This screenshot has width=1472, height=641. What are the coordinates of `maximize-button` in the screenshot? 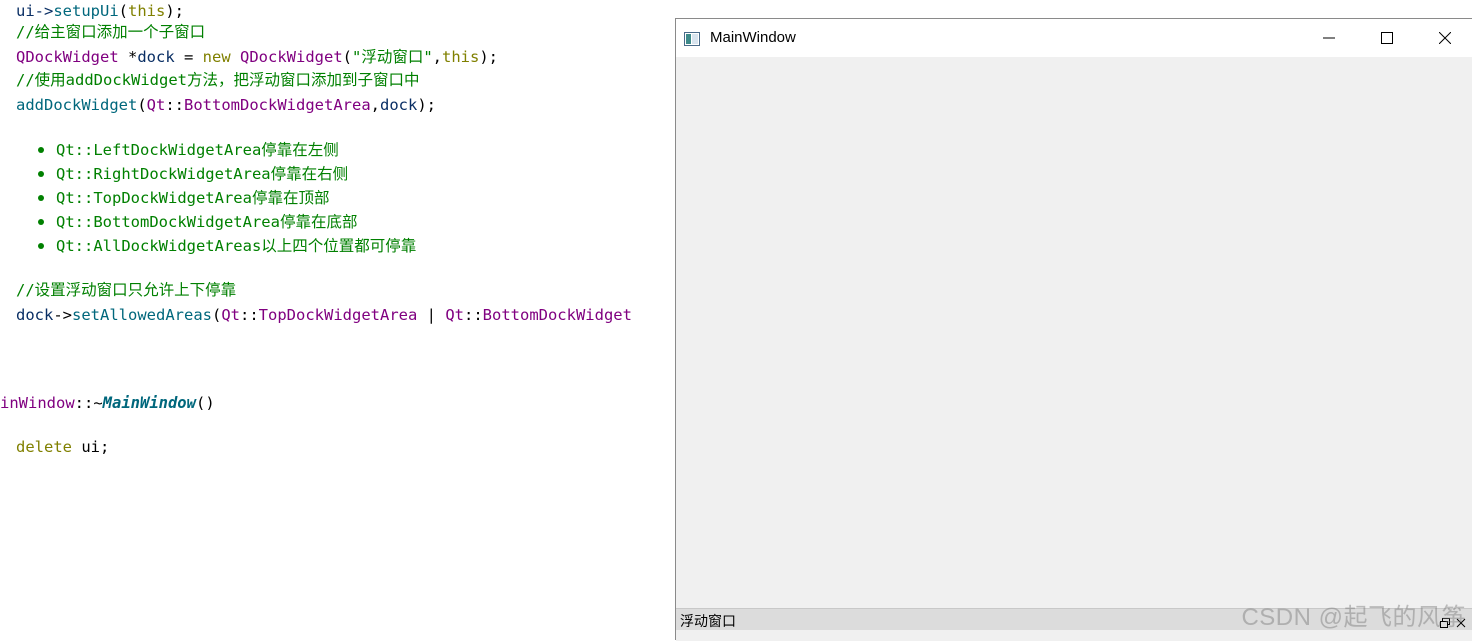 It's located at (1387, 38).